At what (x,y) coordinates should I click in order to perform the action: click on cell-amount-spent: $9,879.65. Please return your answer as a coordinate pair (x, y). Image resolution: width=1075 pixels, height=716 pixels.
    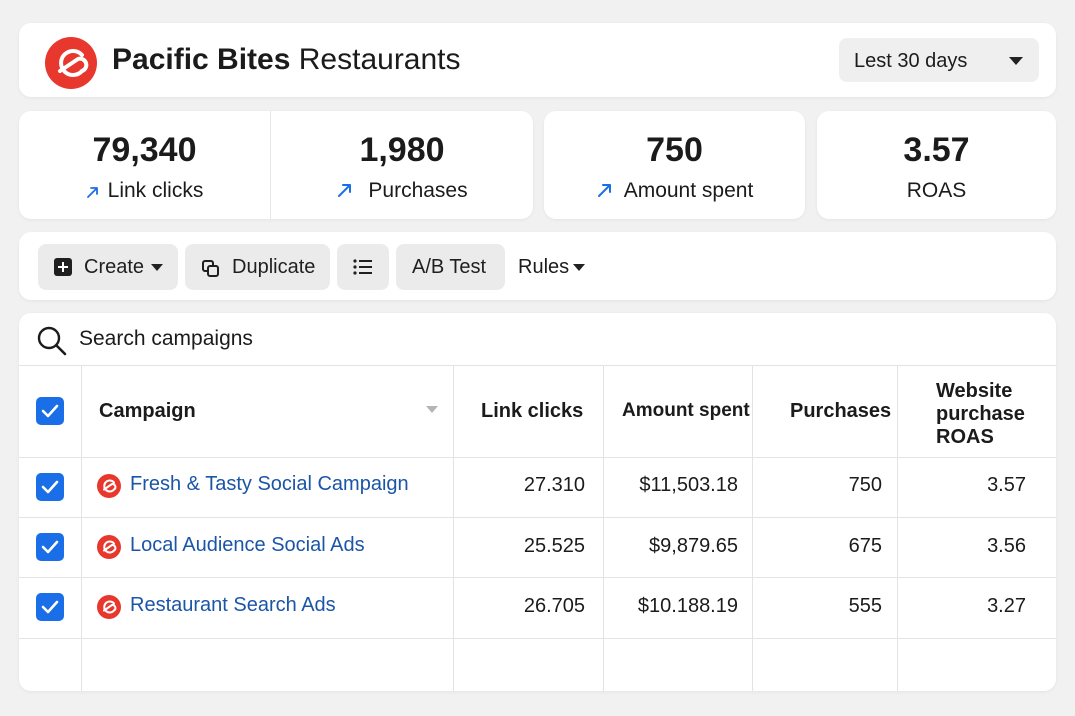
    Looking at the image, I should click on (693, 546).